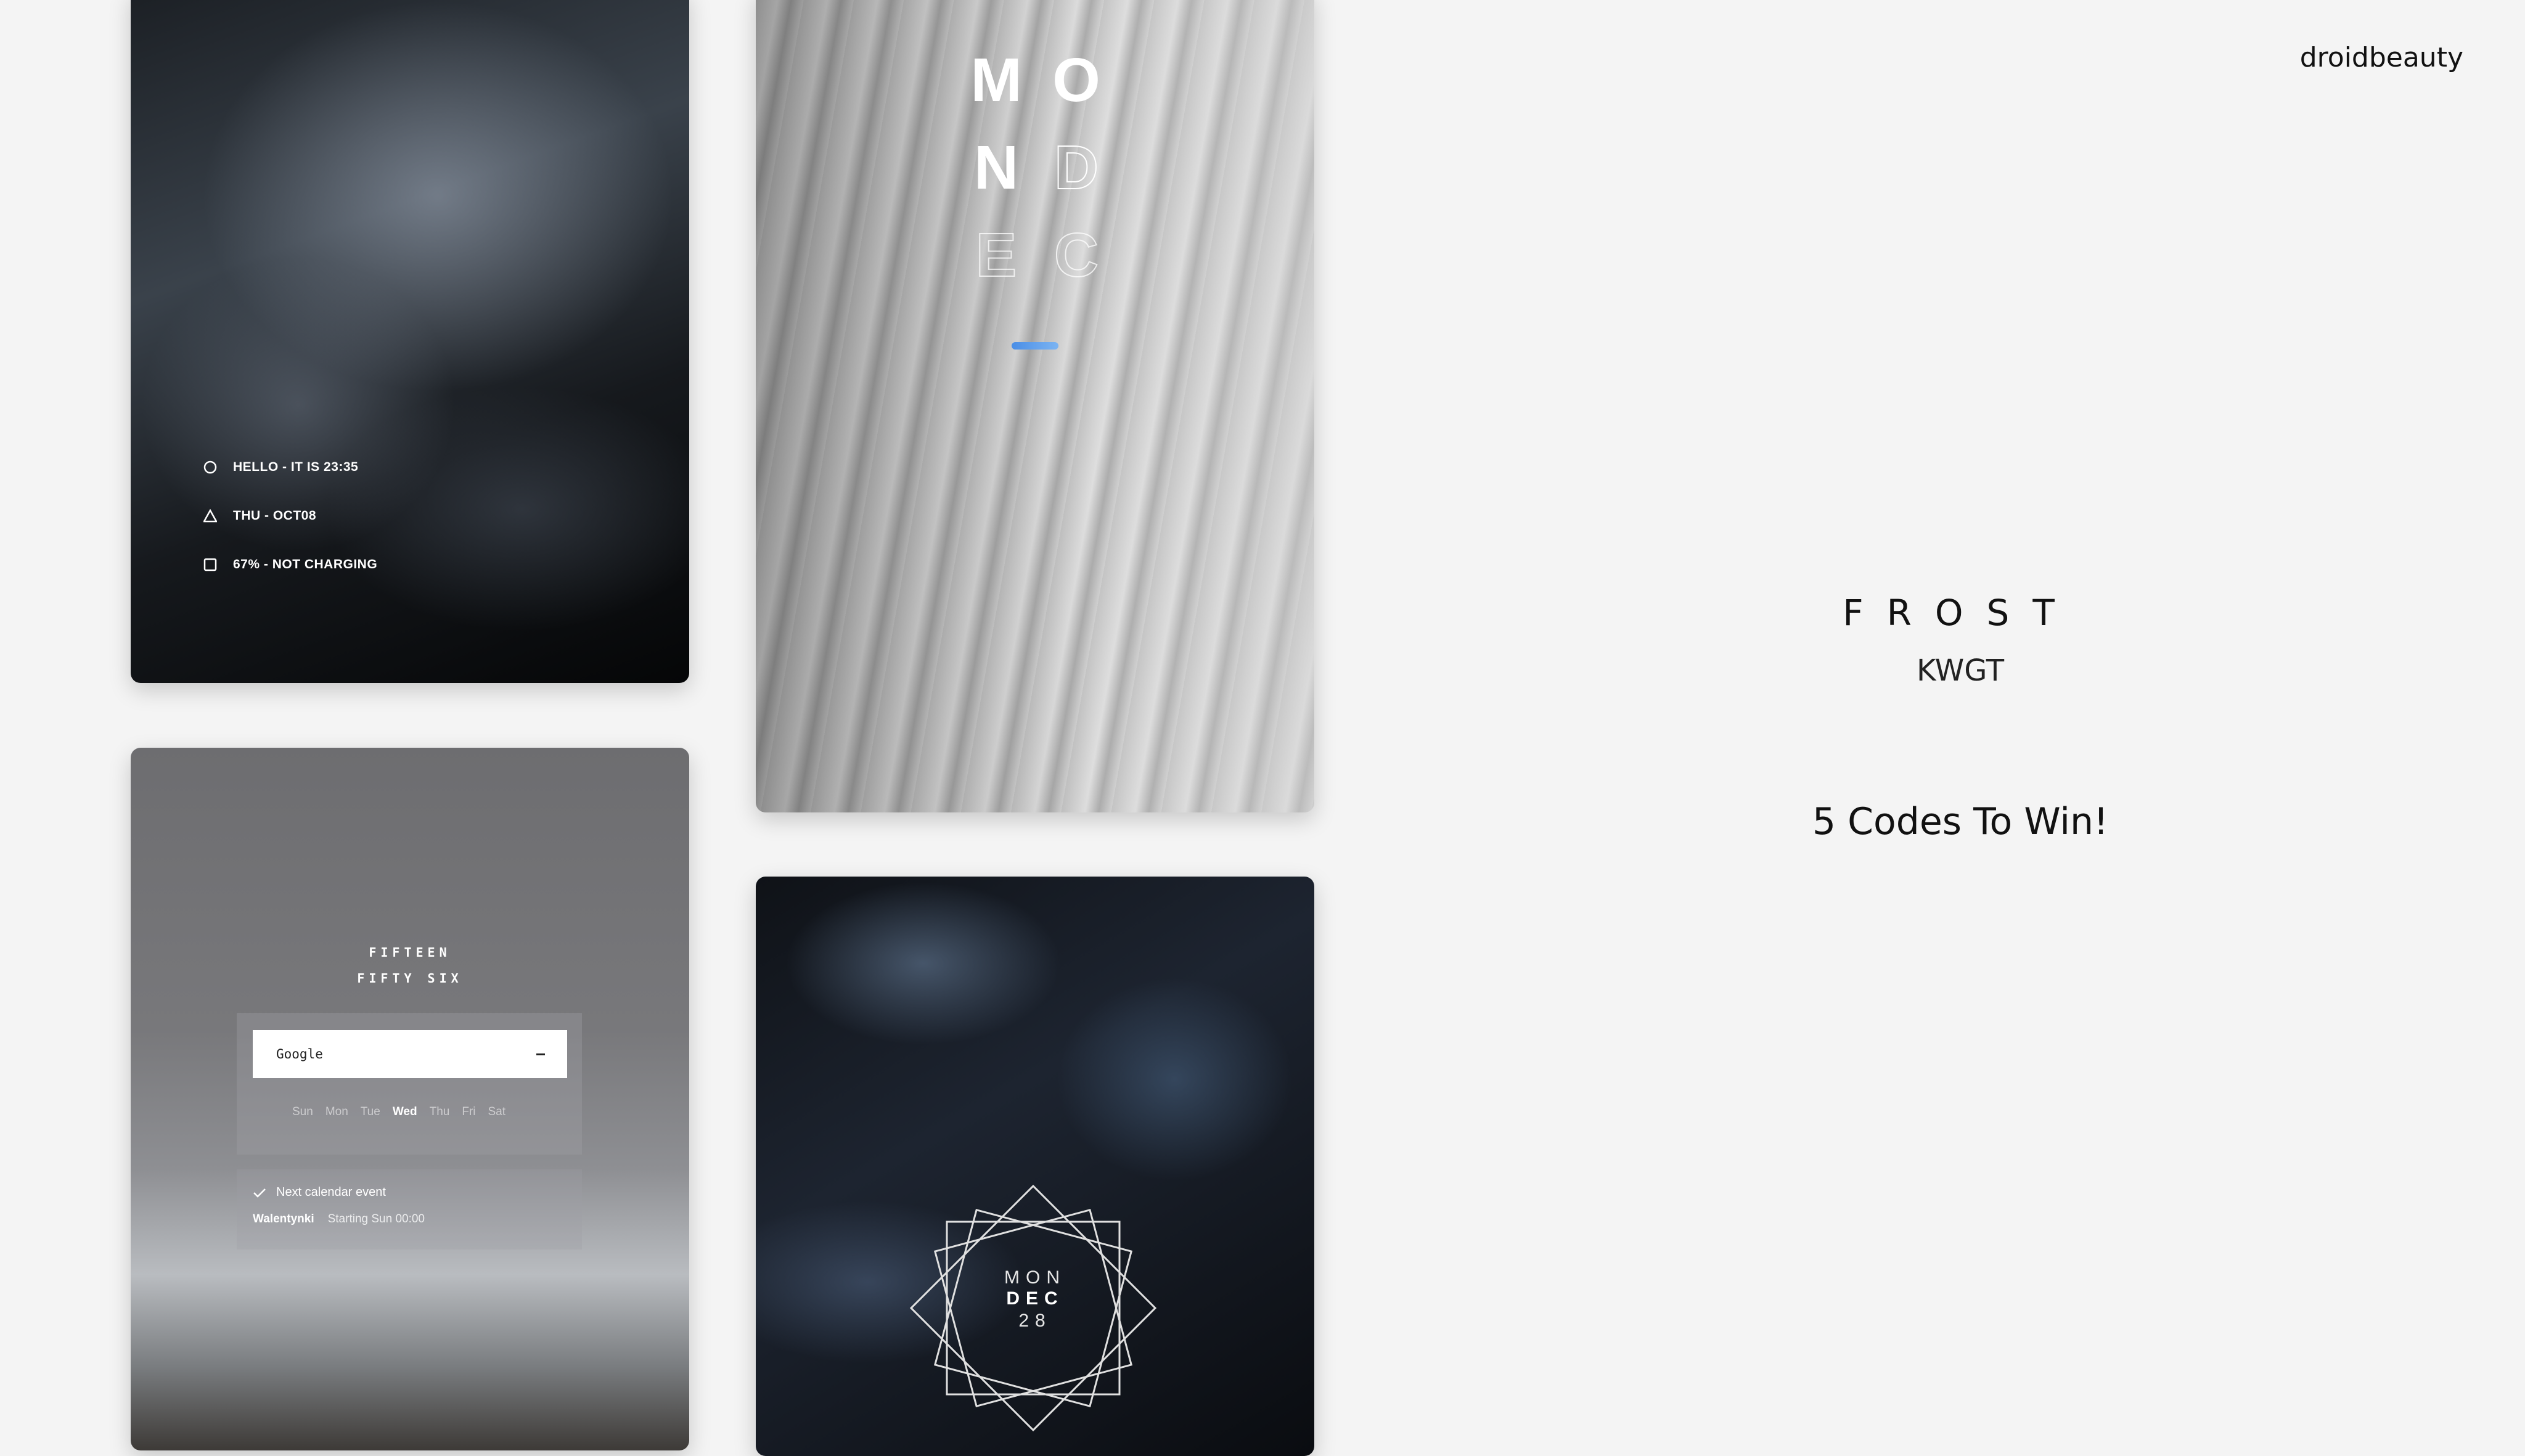 This screenshot has width=2525, height=1456. I want to click on event-detail-row: Walentynki Starting Sun 00:00, so click(339, 1220).